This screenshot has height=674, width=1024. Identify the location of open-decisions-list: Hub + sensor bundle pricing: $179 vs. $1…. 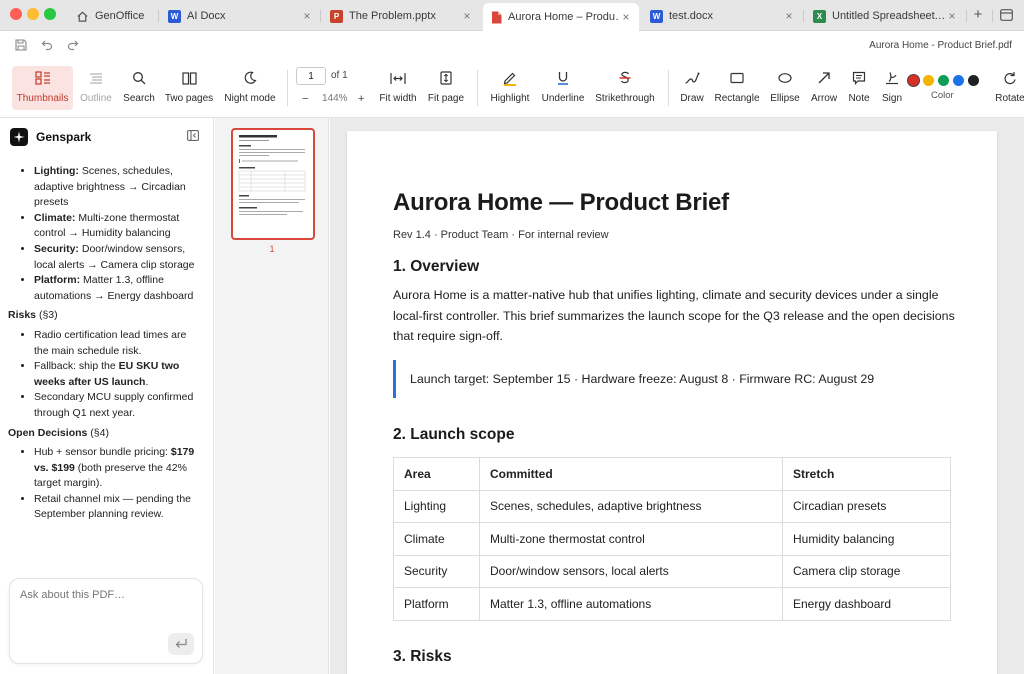
(110, 484).